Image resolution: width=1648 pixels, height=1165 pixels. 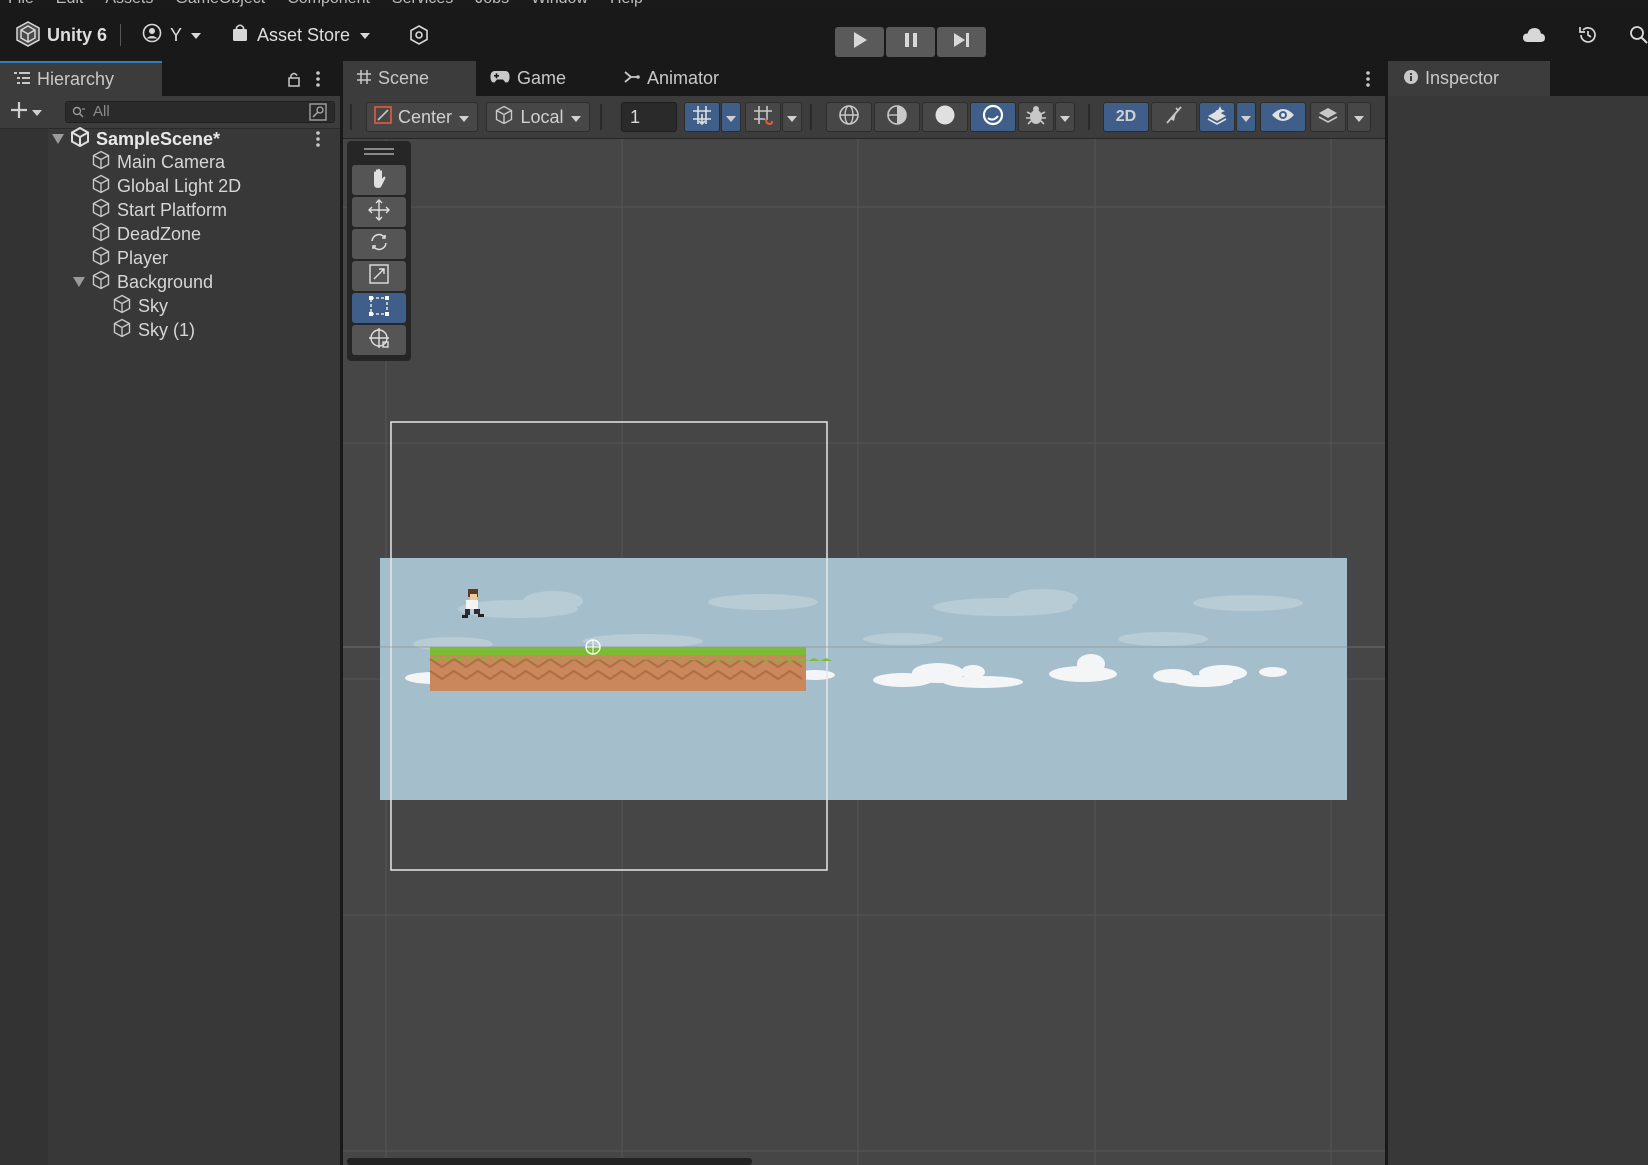 I want to click on scene-fx-options, so click(x=1246, y=117).